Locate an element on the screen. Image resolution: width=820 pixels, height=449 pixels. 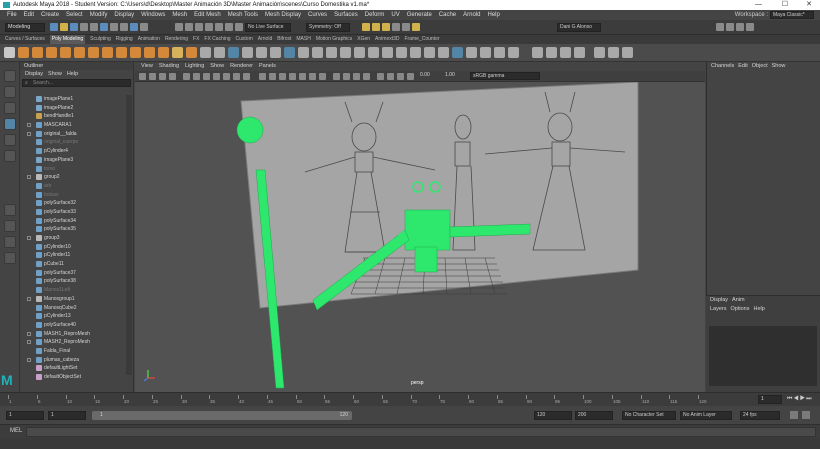
menu-help: Help is located at coordinates (493, 15).